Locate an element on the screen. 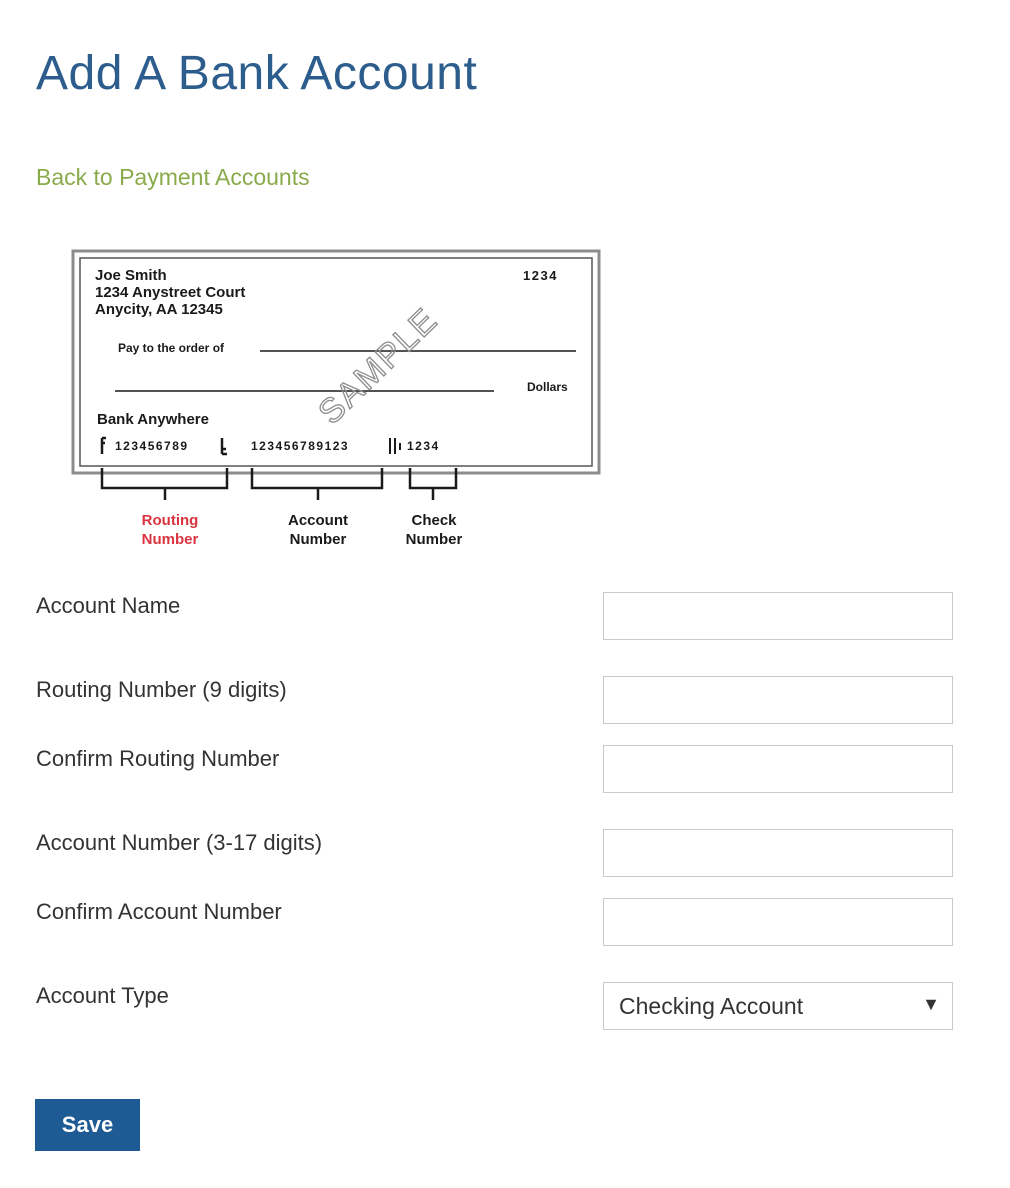 This screenshot has width=1010, height=1188. check-pay-to-label: Pay to the order of is located at coordinates (171, 348).